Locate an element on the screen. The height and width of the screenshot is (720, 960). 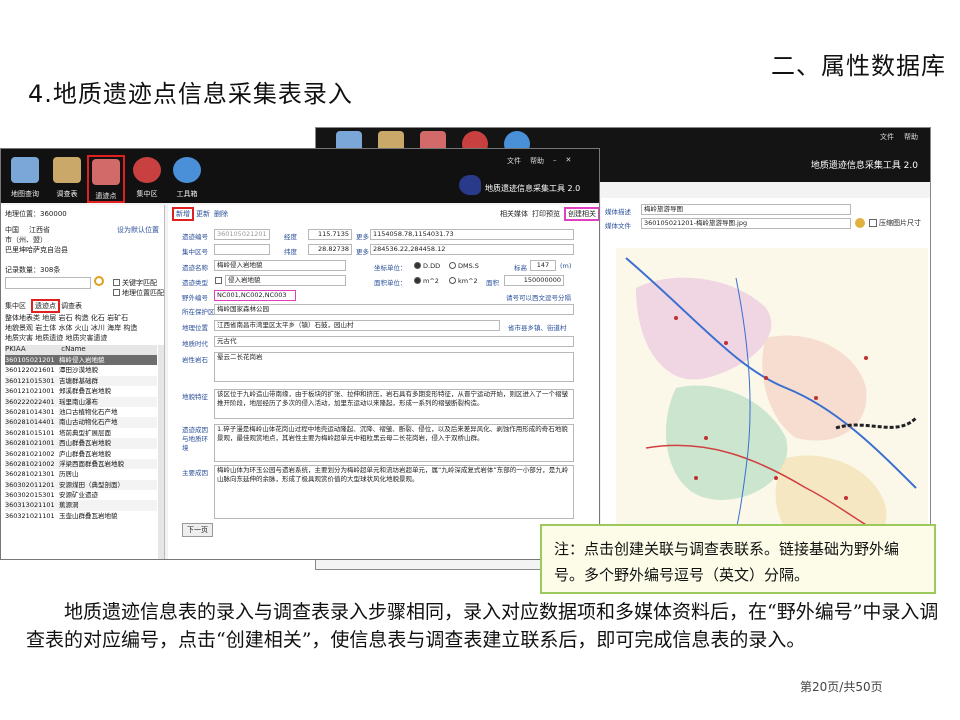
minimize-icon: – is located at coordinates (555, 161).